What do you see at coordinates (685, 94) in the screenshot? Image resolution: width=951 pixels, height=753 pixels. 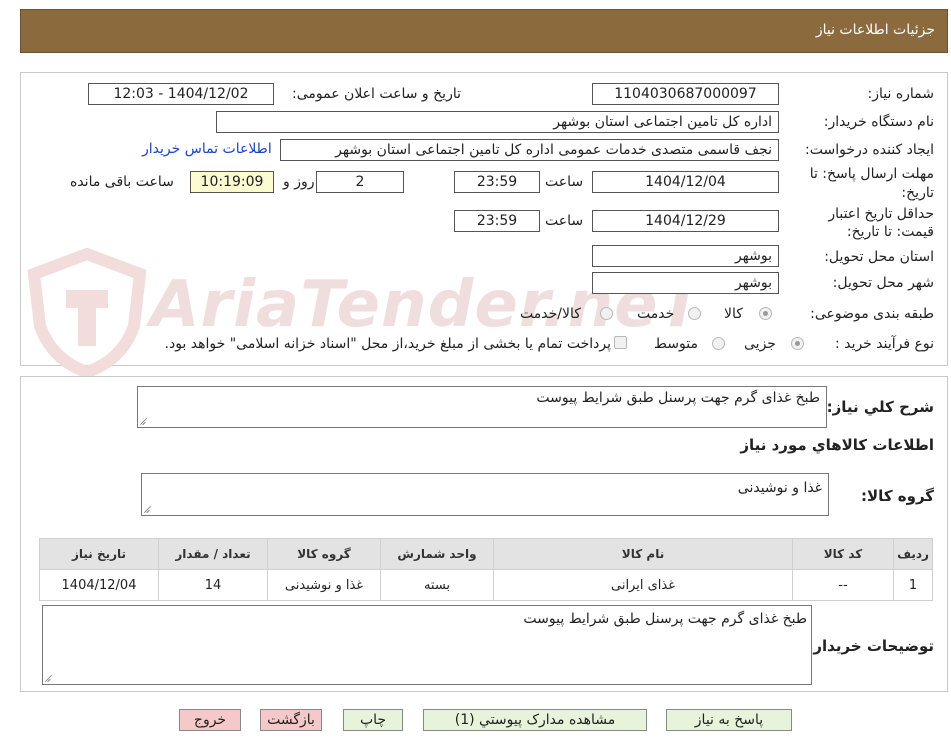 I see `need-number-field: 1104030687000097` at bounding box center [685, 94].